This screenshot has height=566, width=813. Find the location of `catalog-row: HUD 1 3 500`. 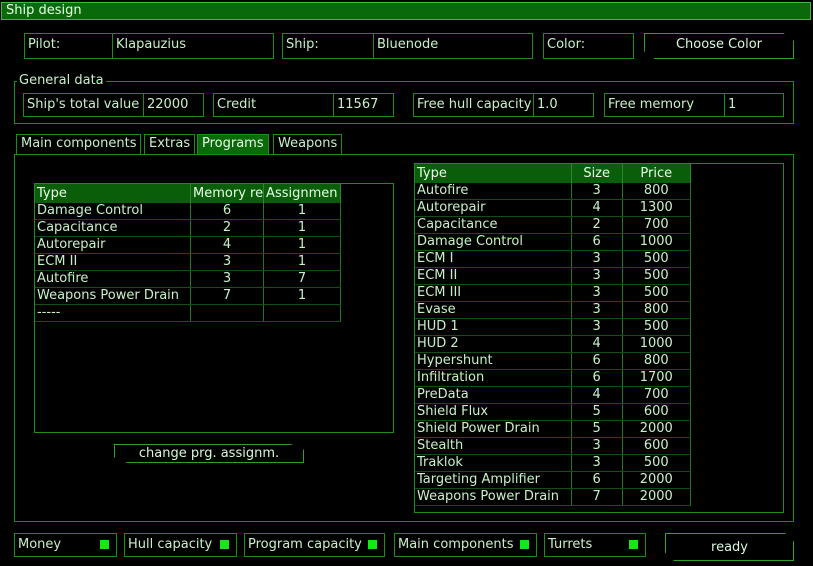

catalog-row: HUD 1 3 500 is located at coordinates (553, 327).